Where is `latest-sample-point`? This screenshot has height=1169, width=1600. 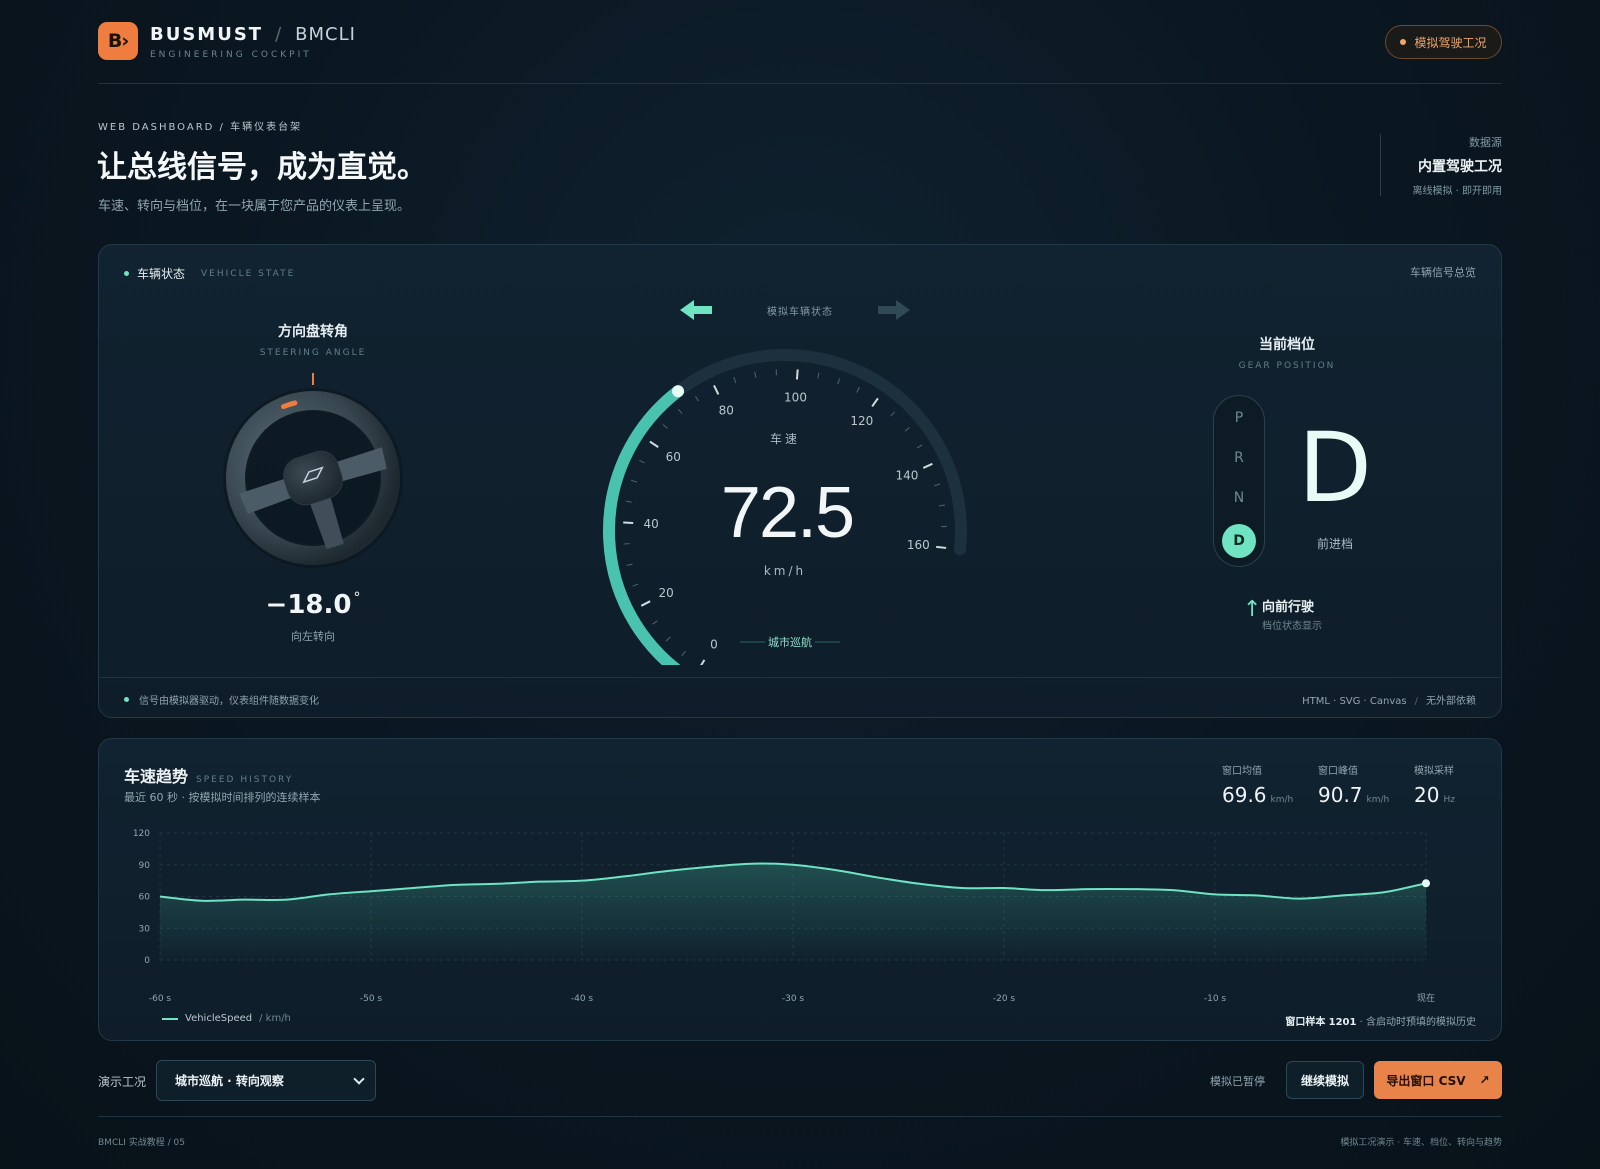 latest-sample-point is located at coordinates (1426, 883).